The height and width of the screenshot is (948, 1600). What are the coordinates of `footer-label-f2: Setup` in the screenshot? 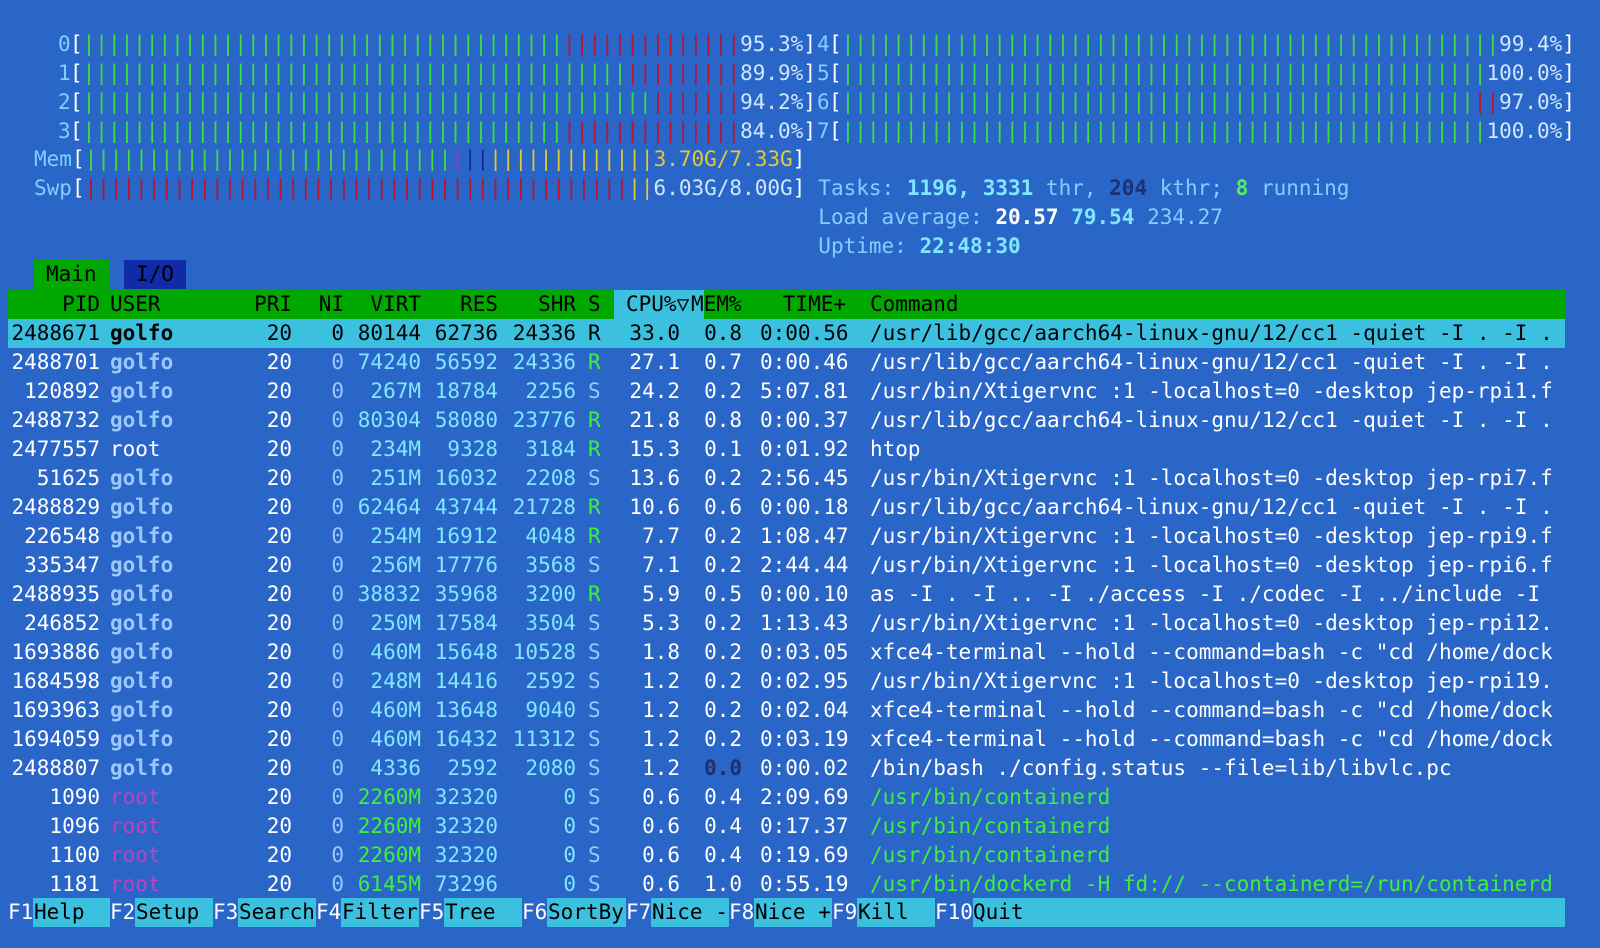 It's located at (167, 912).